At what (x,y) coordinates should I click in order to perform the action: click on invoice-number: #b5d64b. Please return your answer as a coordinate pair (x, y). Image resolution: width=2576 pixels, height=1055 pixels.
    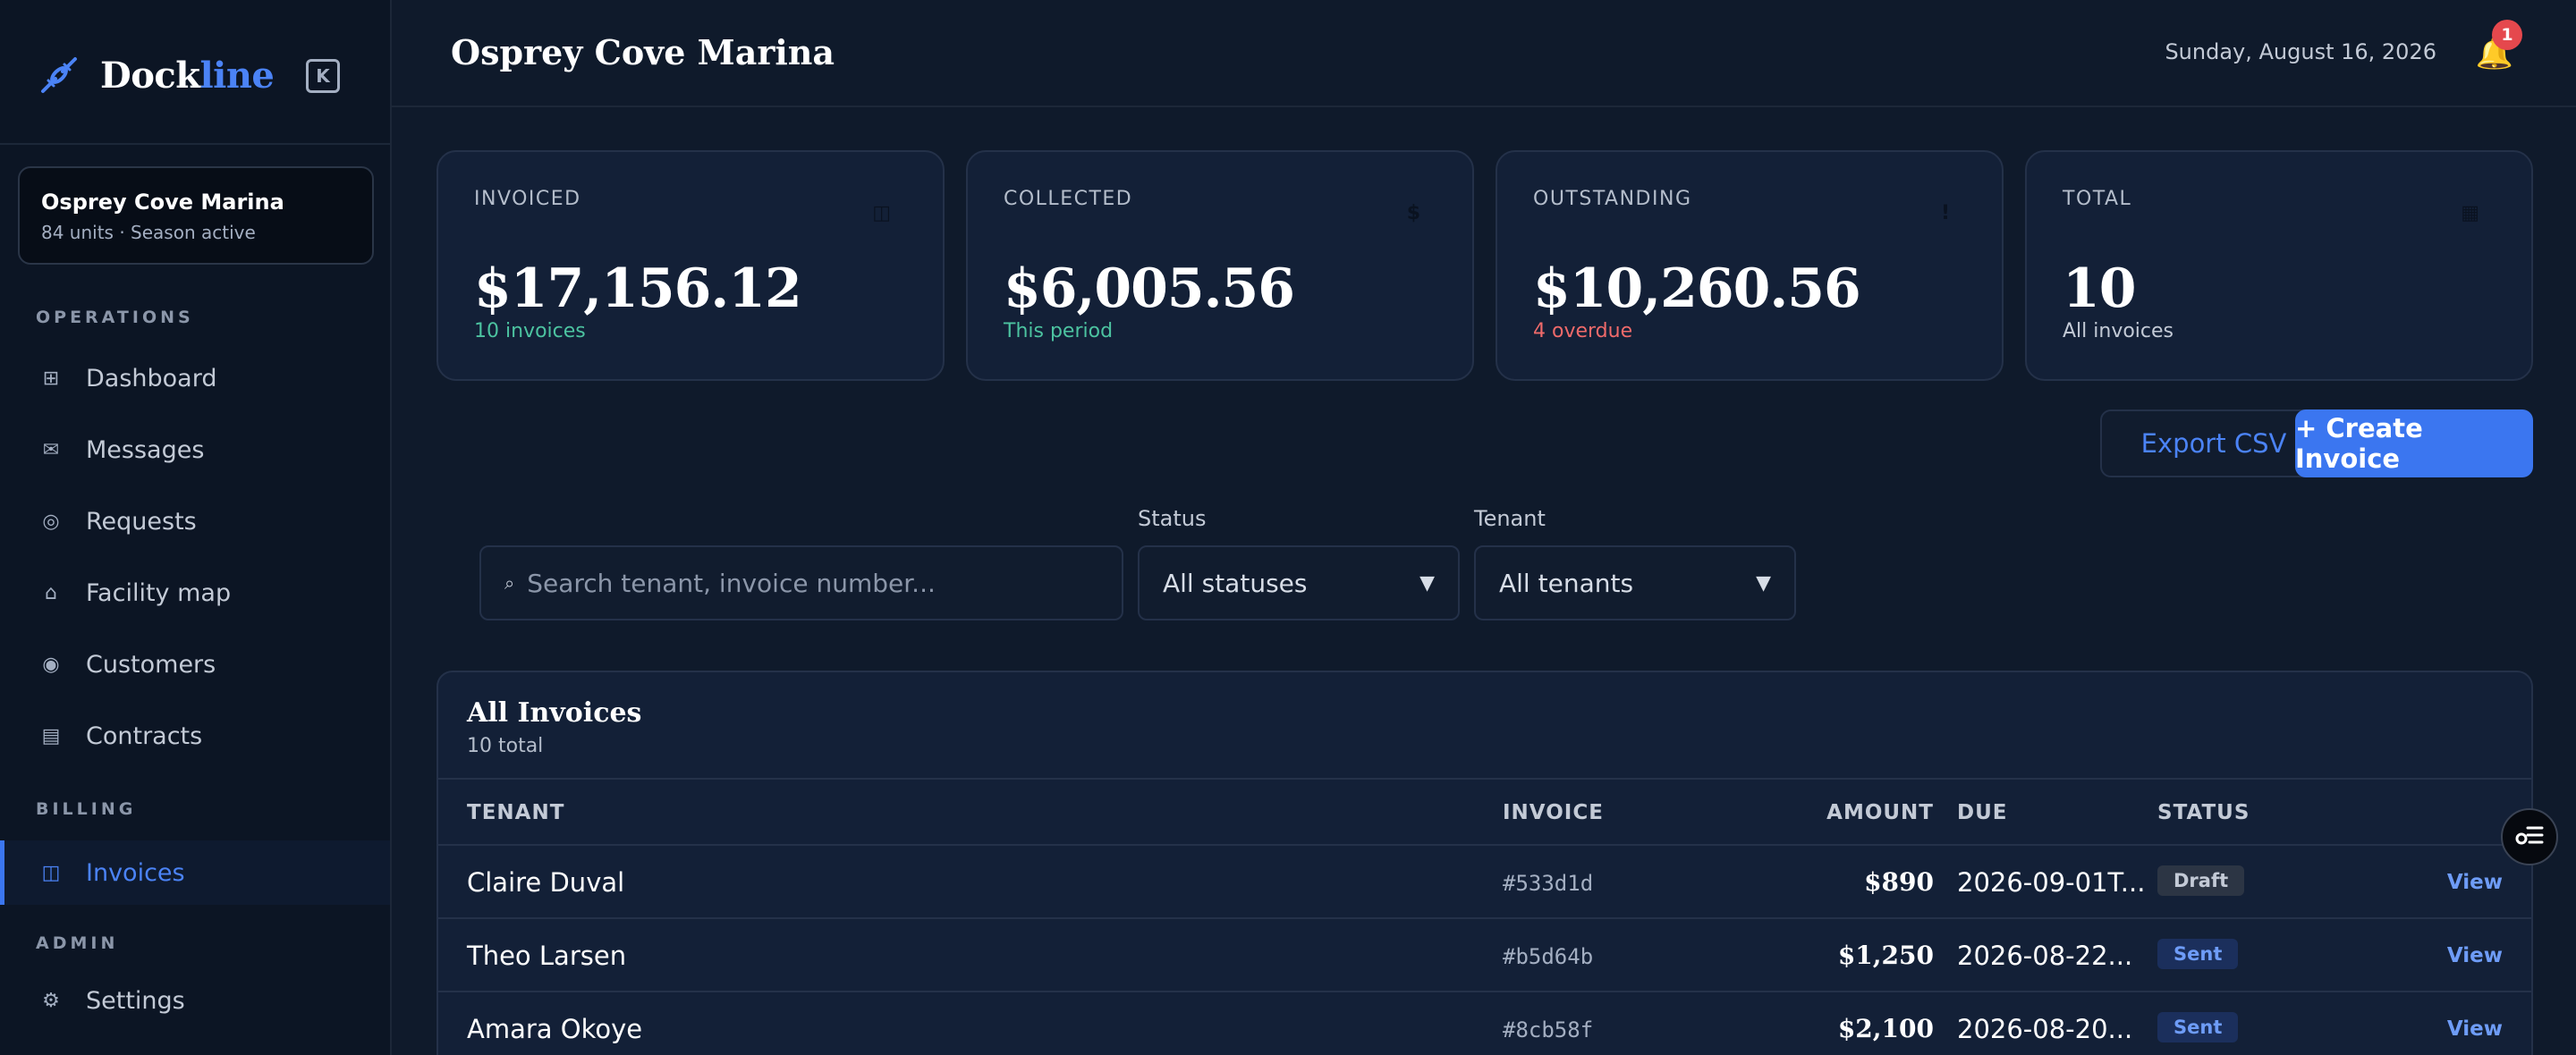
    Looking at the image, I should click on (1548, 956).